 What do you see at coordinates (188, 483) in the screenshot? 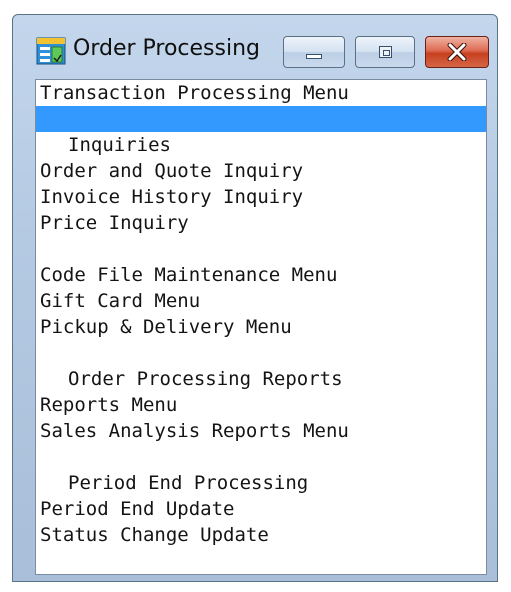
I see `section-heading-period-end-processing: Period End Processing` at bounding box center [188, 483].